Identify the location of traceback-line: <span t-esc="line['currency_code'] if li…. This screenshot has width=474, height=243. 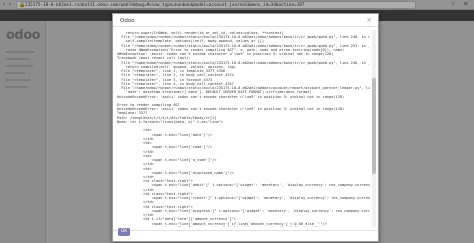
(220, 226).